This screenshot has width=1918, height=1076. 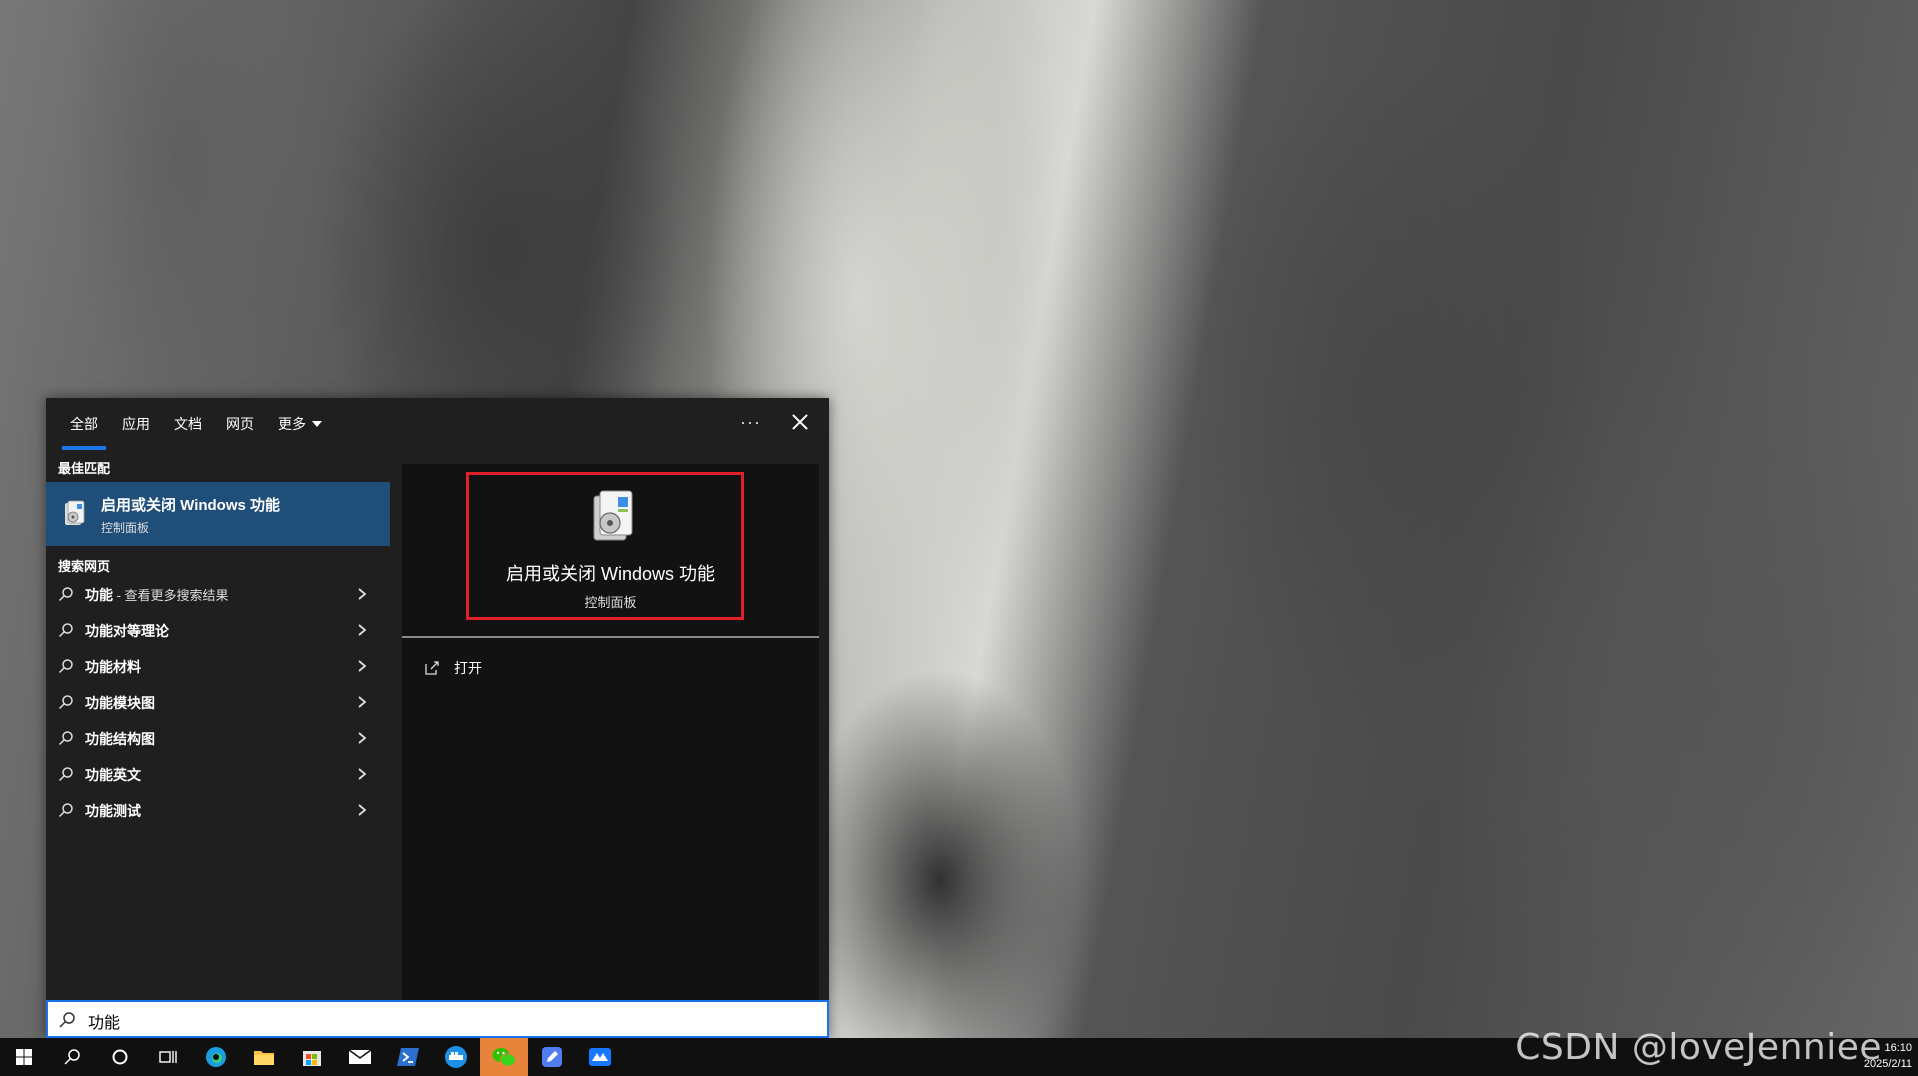 I want to click on web-search-header: 搜索网页, so click(x=84, y=566).